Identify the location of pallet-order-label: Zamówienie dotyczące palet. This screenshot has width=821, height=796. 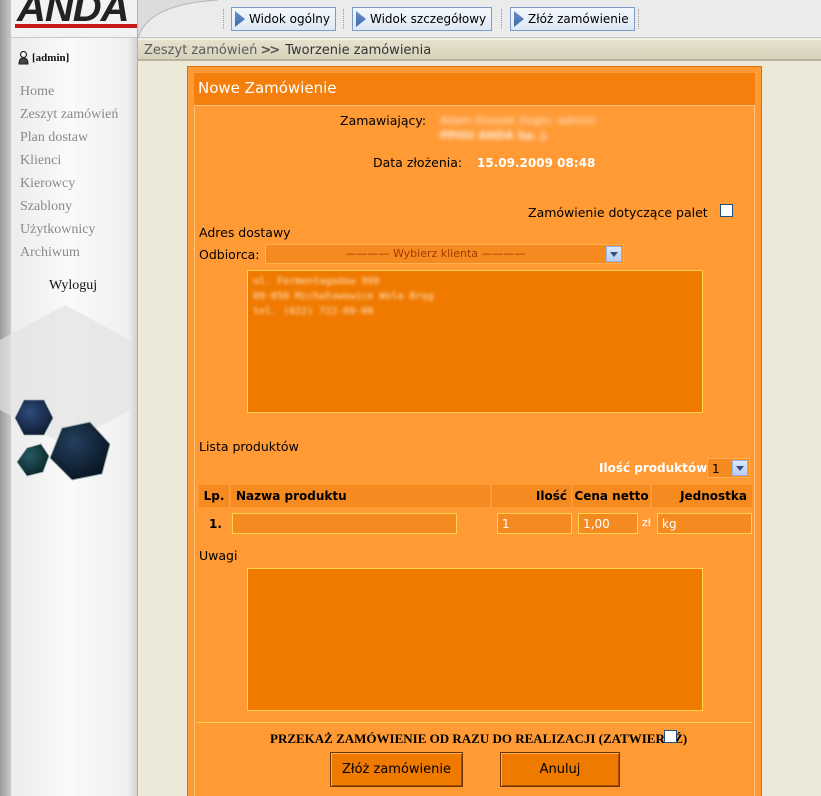
(618, 212).